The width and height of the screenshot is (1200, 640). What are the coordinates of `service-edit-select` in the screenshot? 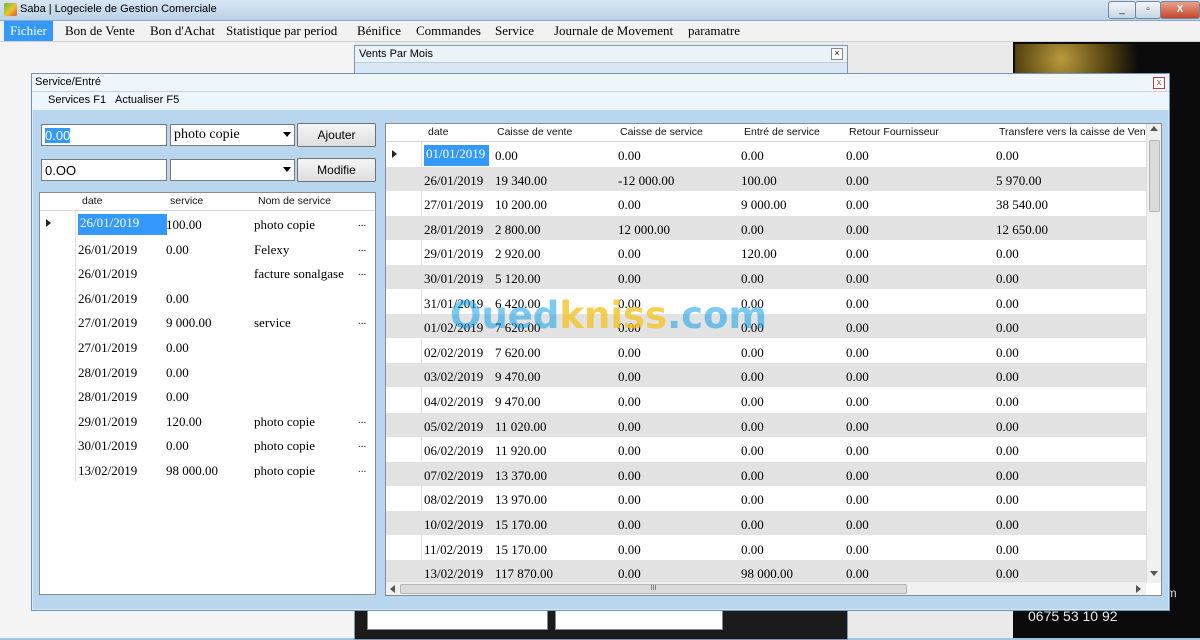 It's located at (232, 170).